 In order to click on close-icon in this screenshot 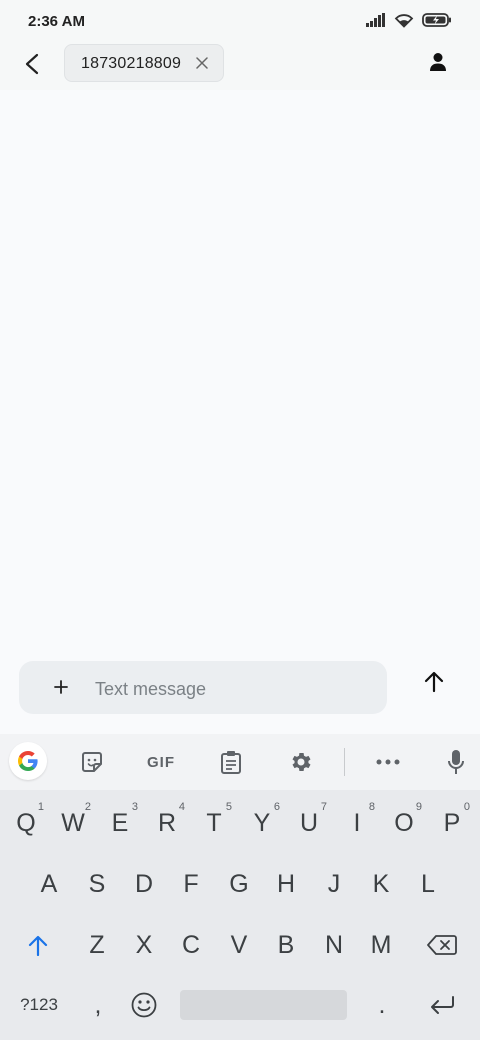, I will do `click(202, 63)`.